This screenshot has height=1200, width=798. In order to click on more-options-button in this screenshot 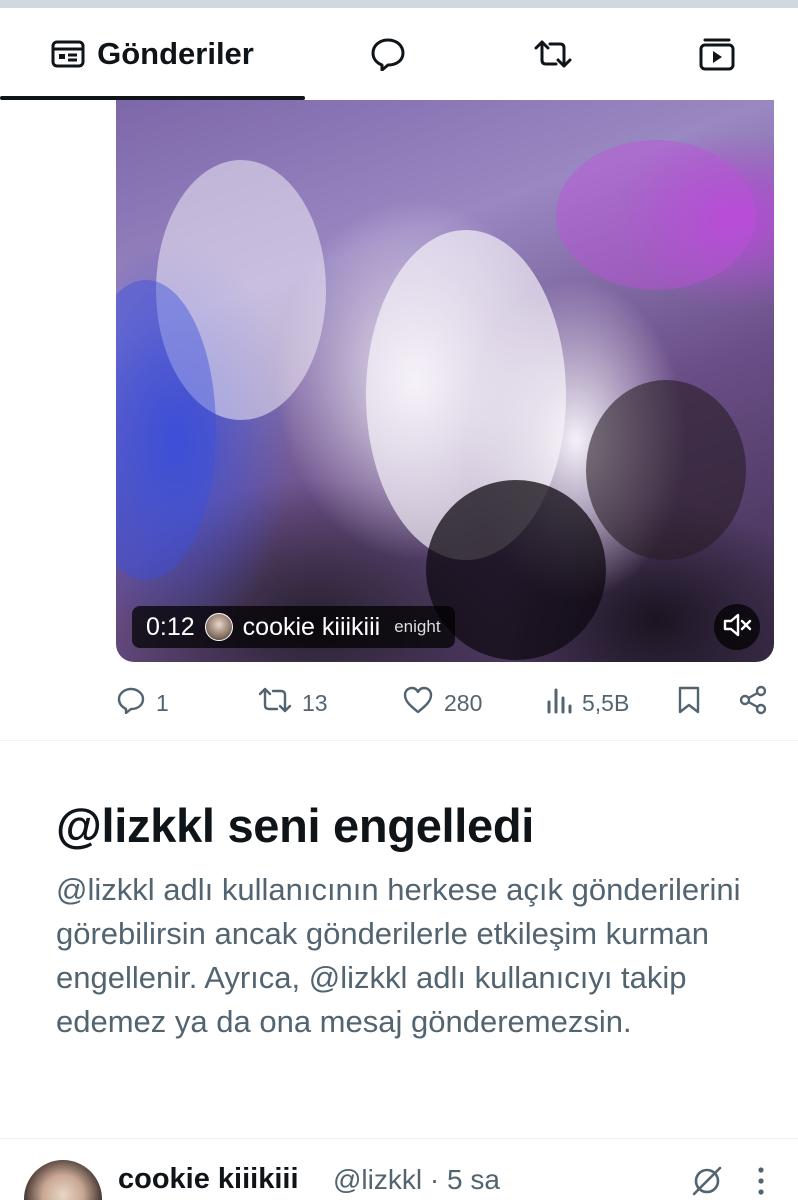, I will do `click(761, 1181)`.